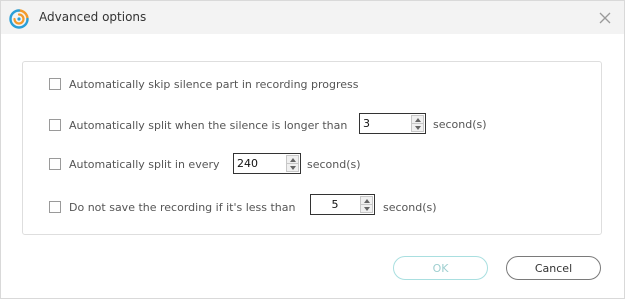 This screenshot has height=299, width=625. I want to click on min-length-stepper, so click(342, 204).